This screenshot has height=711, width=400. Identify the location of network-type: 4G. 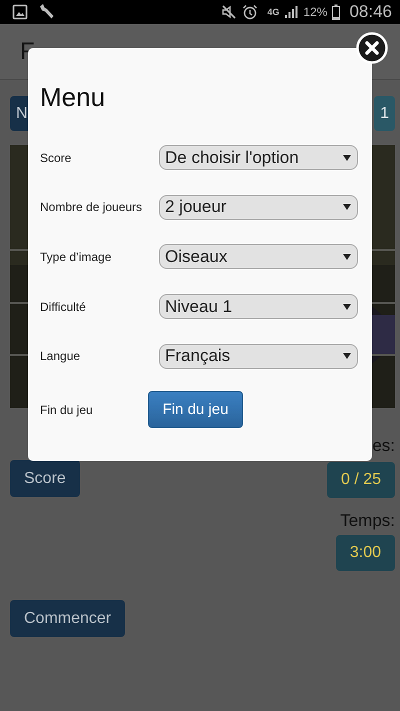
(273, 12).